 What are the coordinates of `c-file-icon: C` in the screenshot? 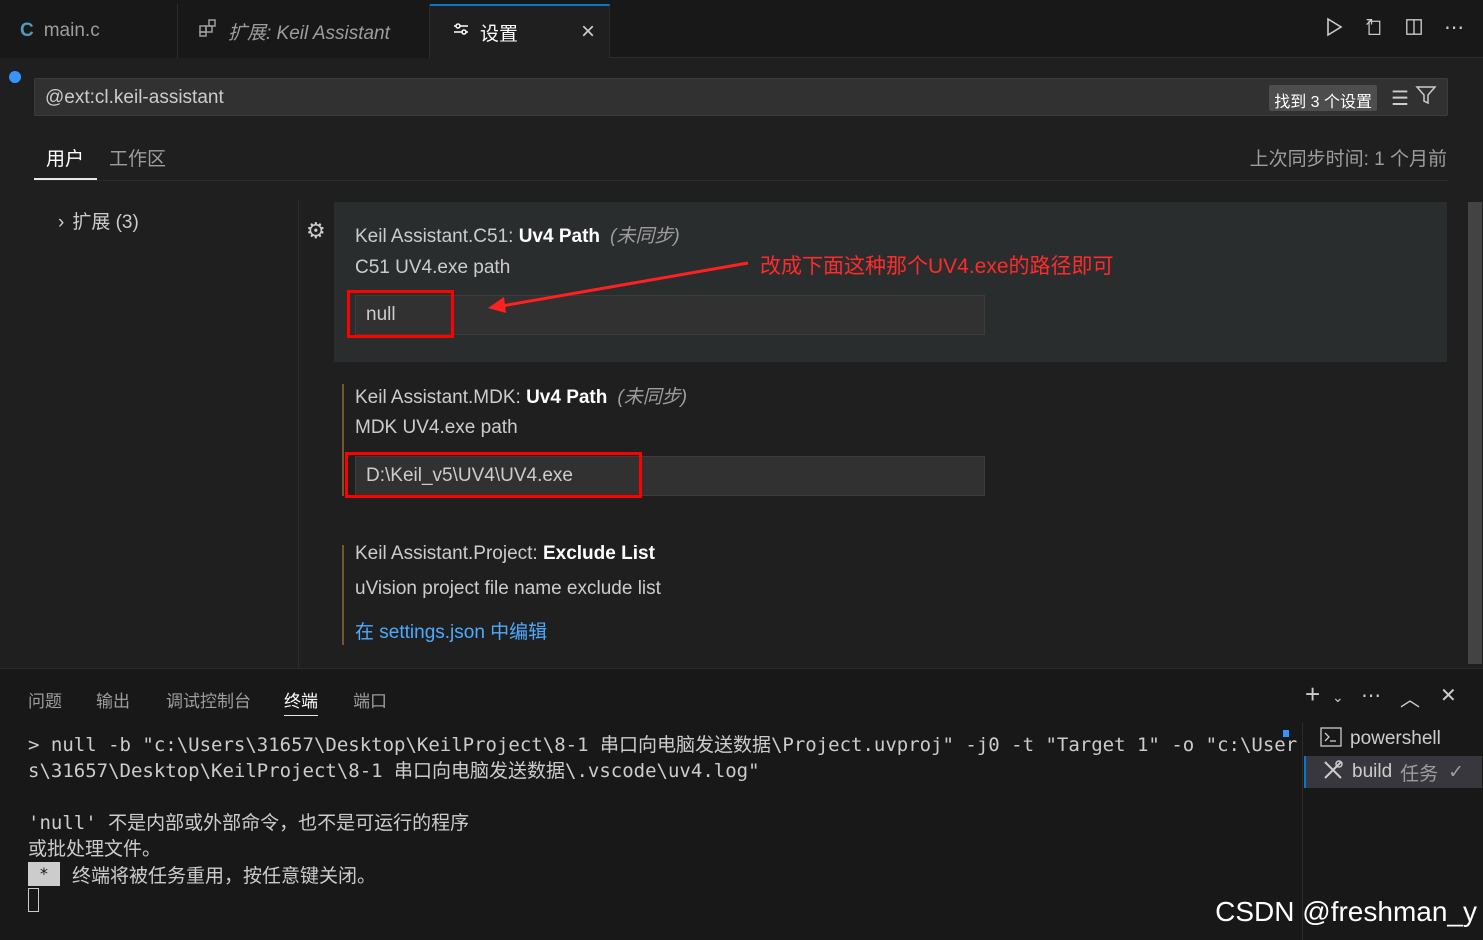 It's located at (27, 30).